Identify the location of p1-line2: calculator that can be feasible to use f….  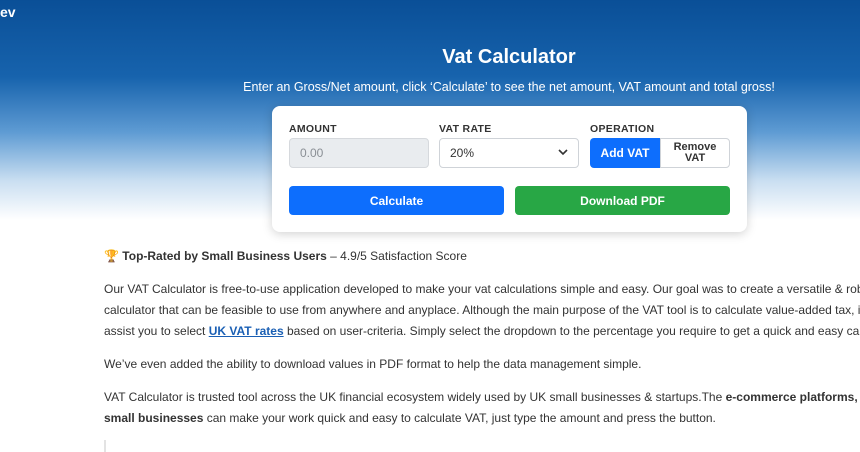
(482, 310).